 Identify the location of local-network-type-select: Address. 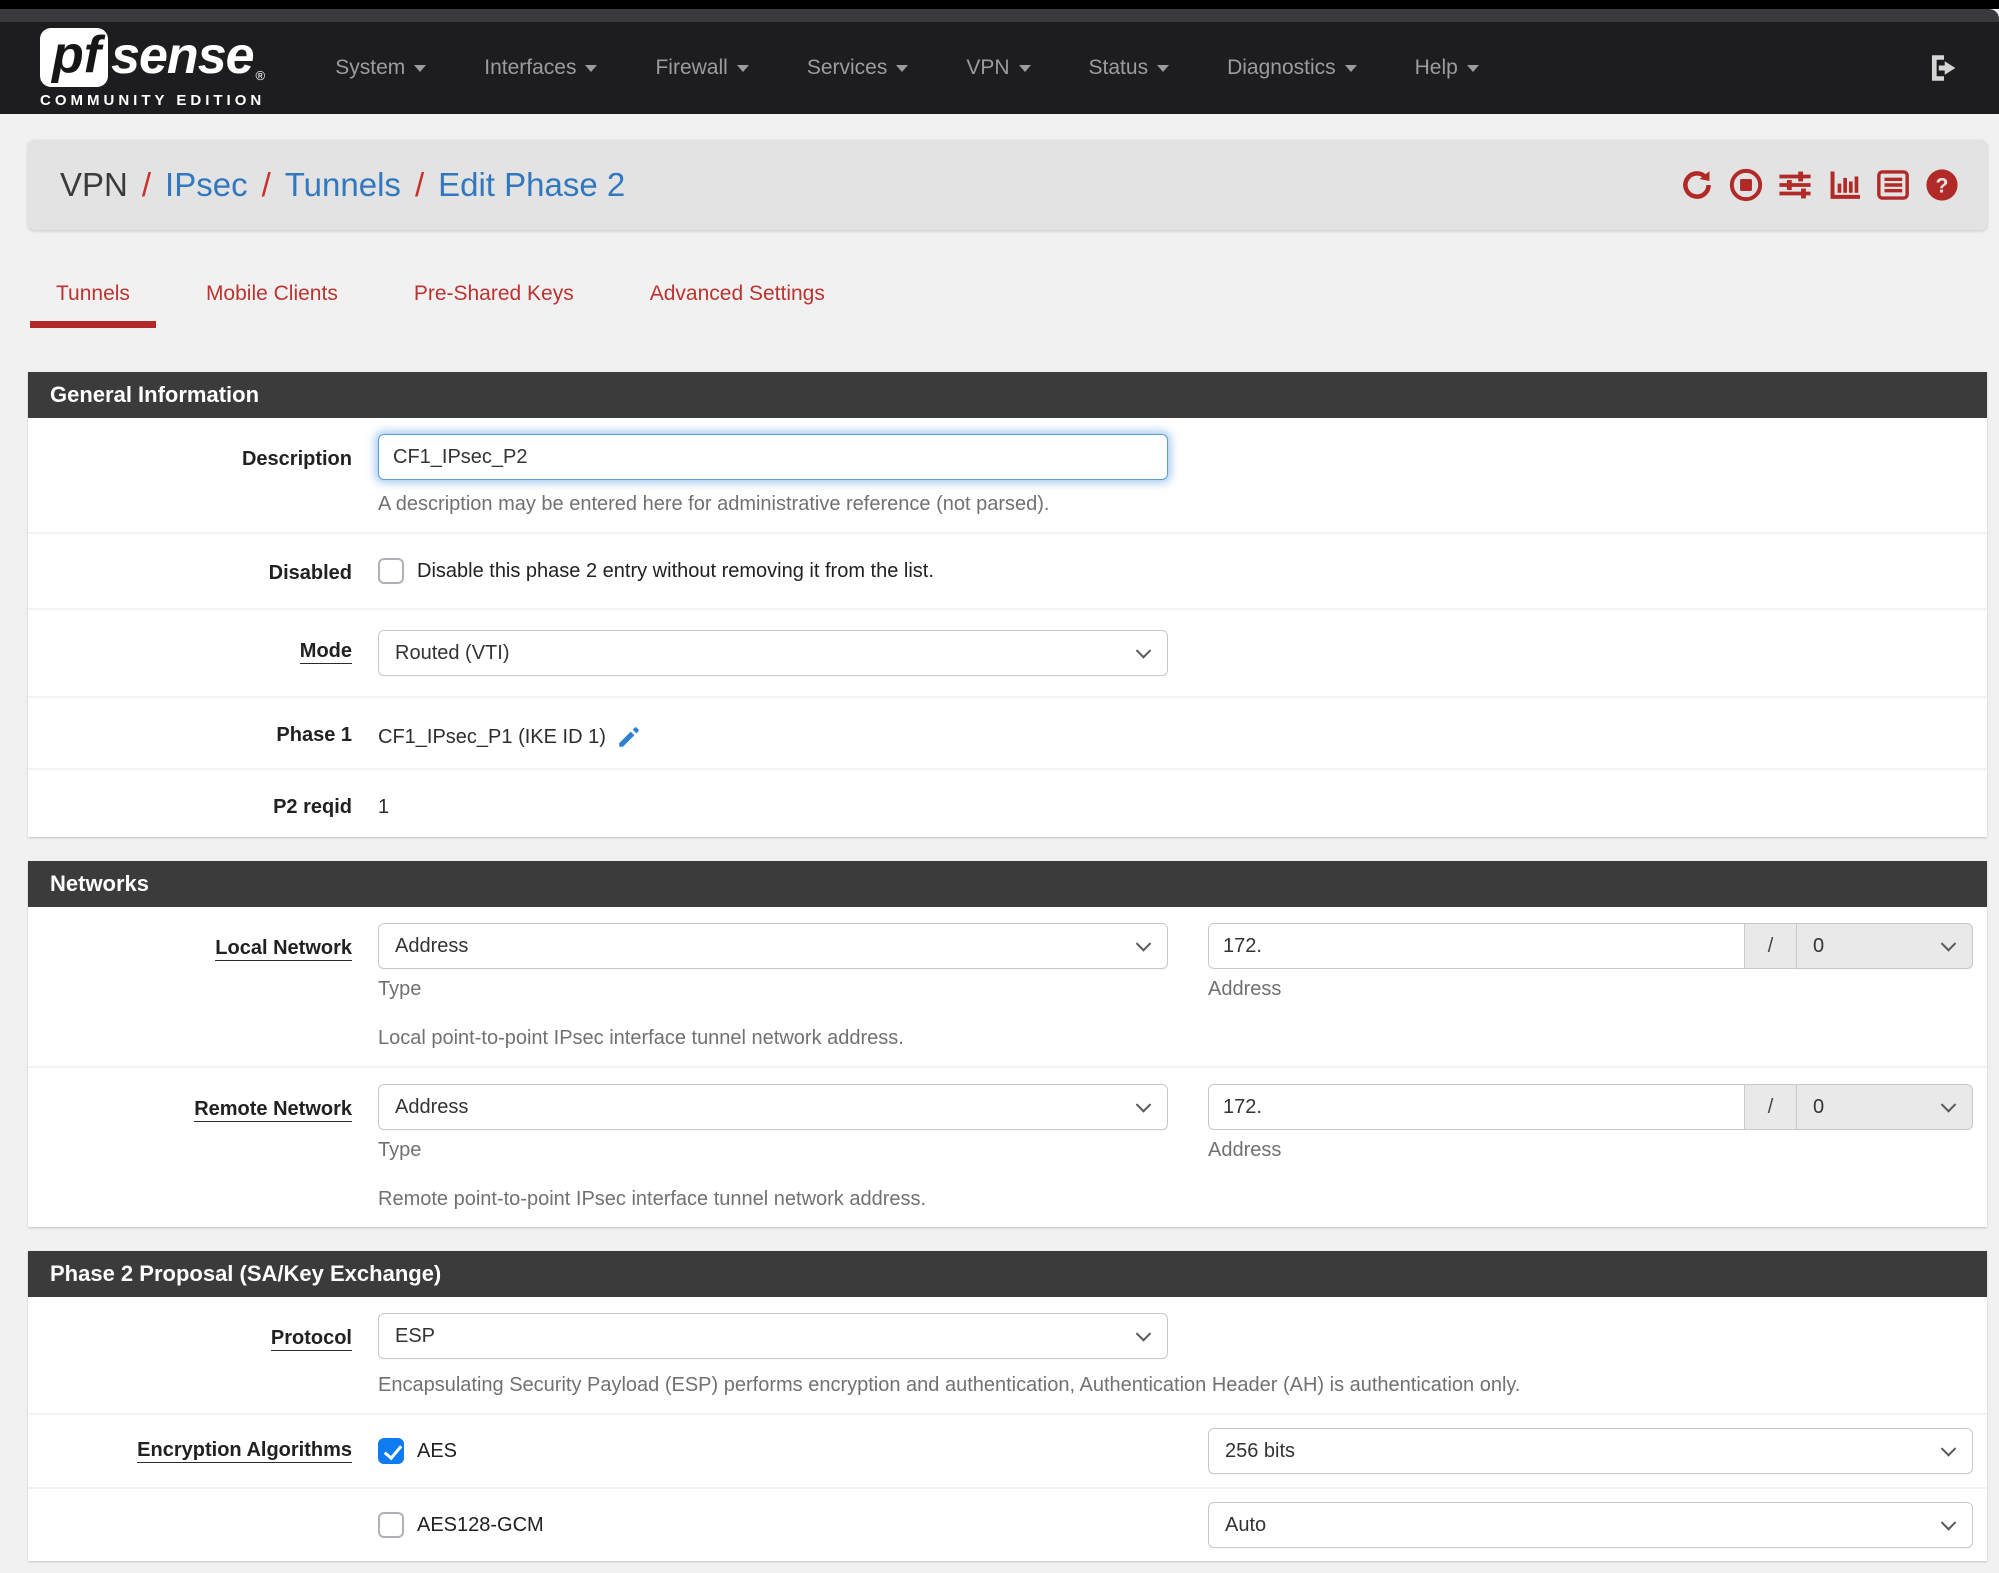
(773, 946).